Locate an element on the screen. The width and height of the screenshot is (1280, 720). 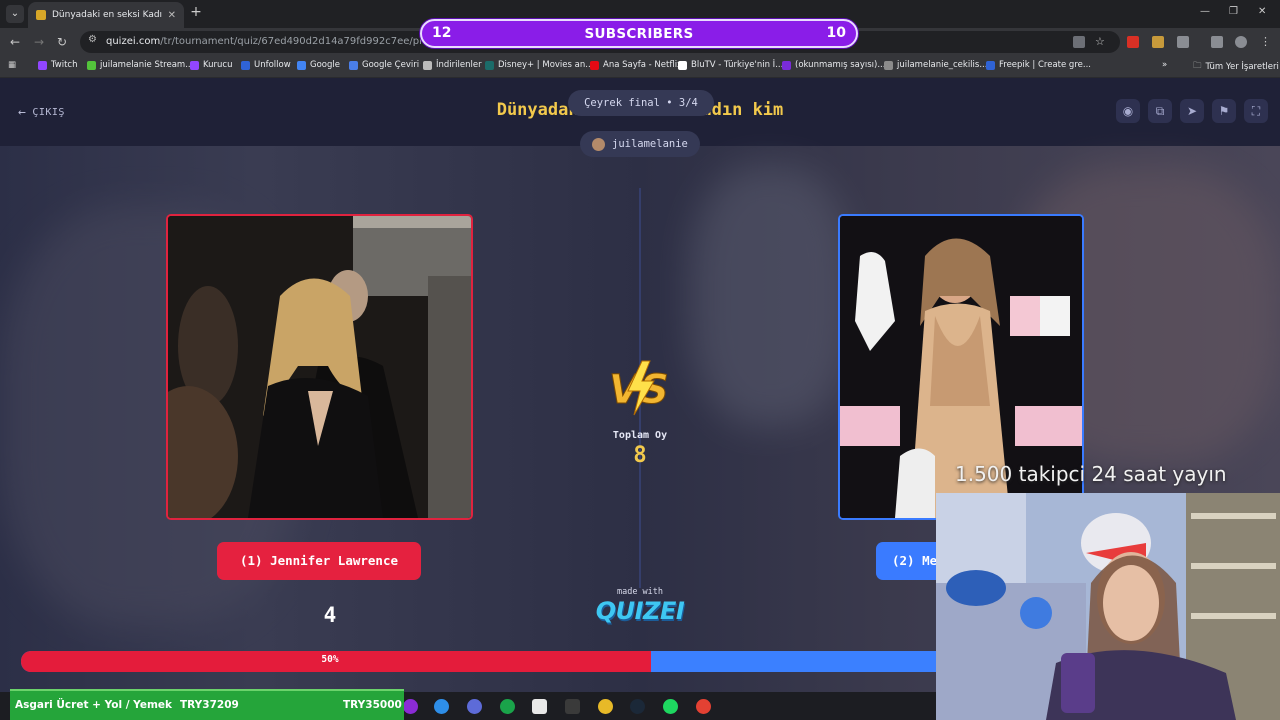
candidate-1-percent: 50% is located at coordinates (330, 659).